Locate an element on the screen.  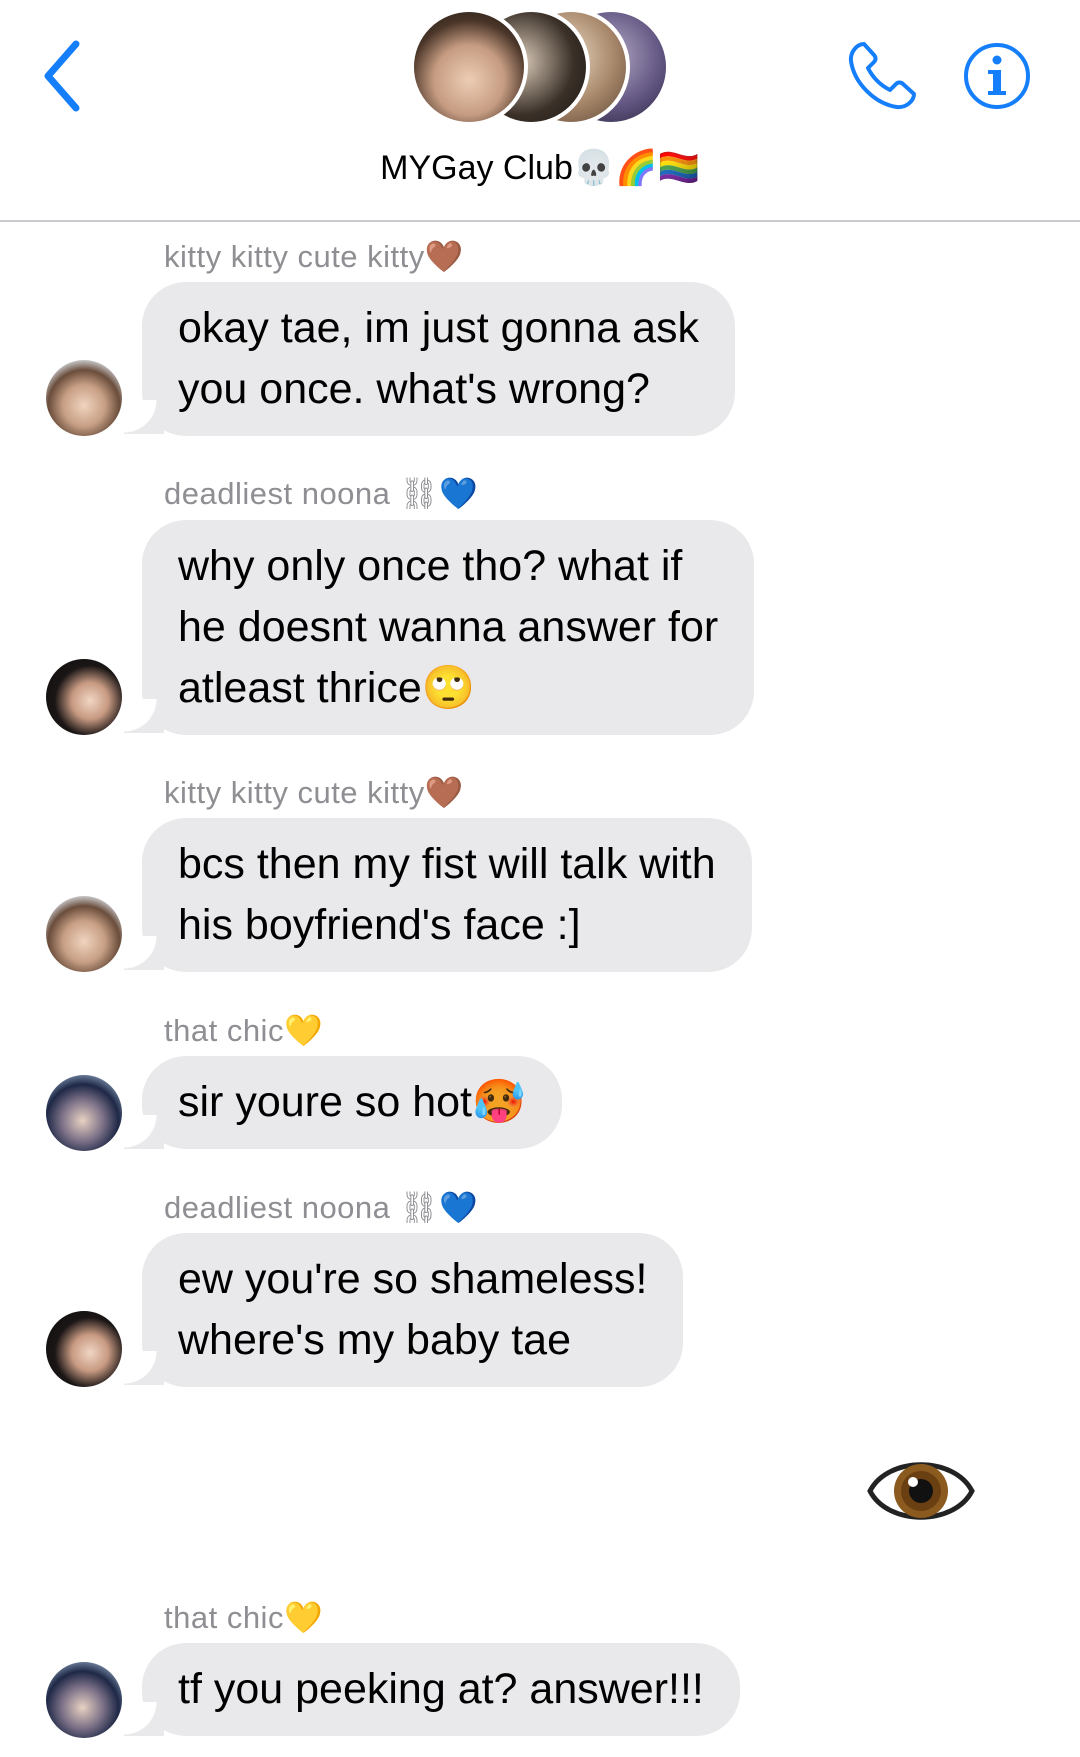
eye-icon is located at coordinates (921, 1491).